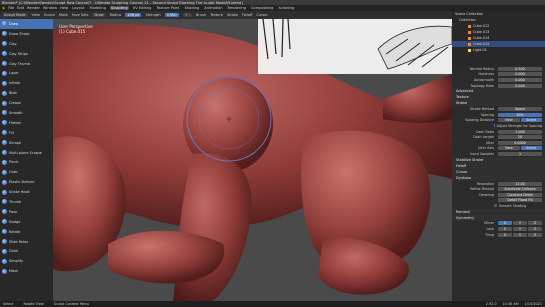 The height and width of the screenshot is (307, 545). Describe the element at coordinates (498, 224) in the screenshot. I see `mirror-row: Mirror X Y Z` at that location.